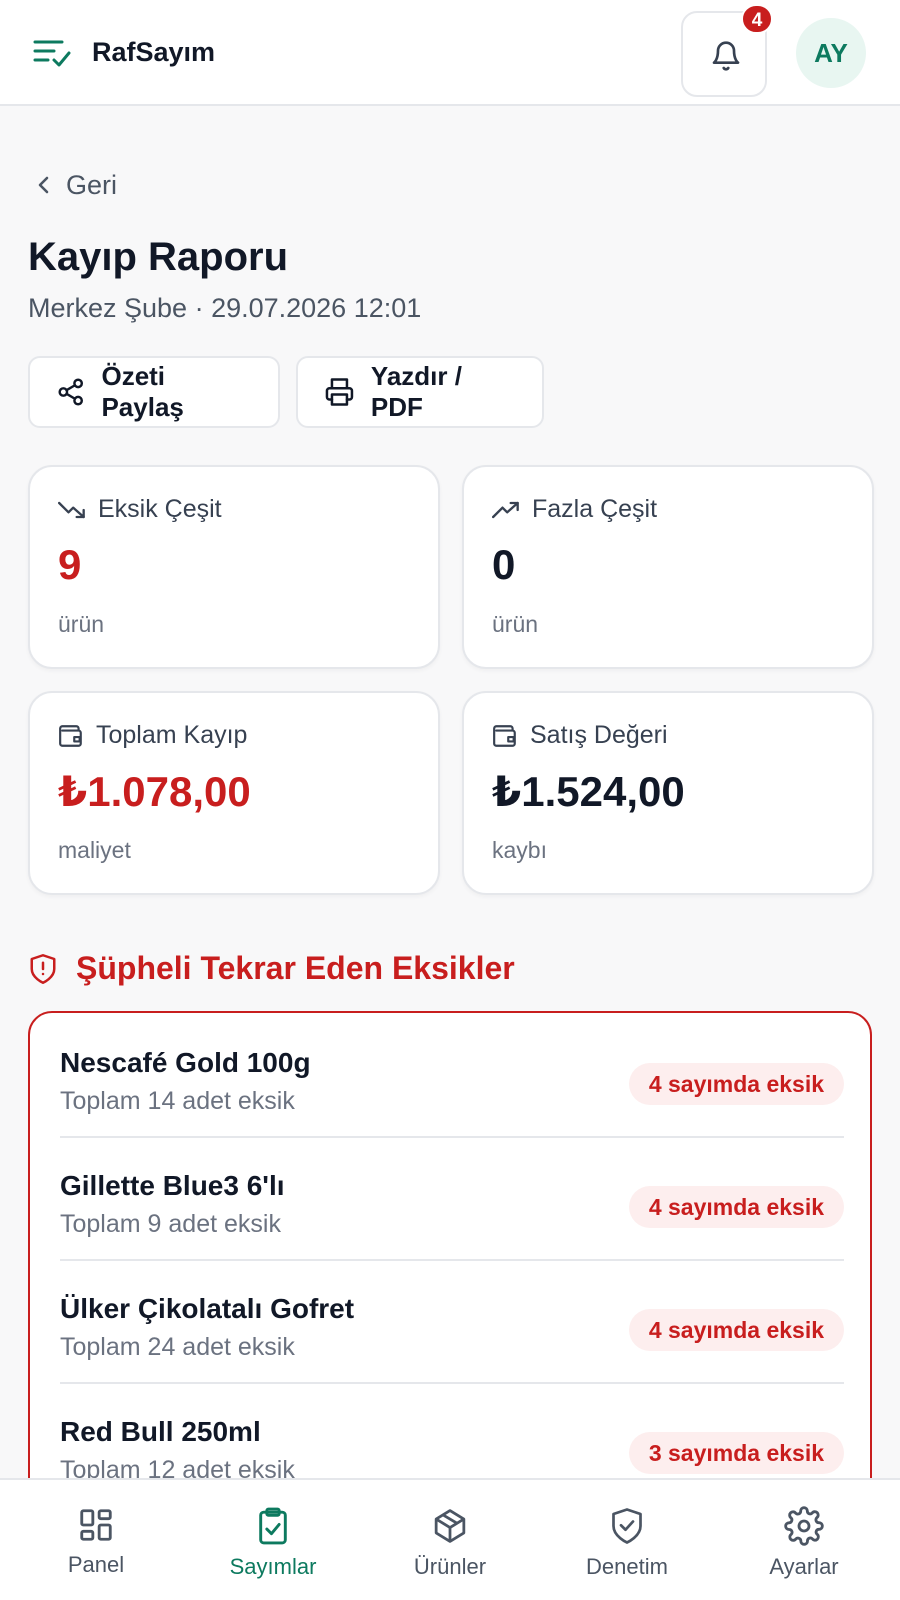 The height and width of the screenshot is (1600, 900). What do you see at coordinates (96, 1544) in the screenshot?
I see `nav-item-panel: Panel` at bounding box center [96, 1544].